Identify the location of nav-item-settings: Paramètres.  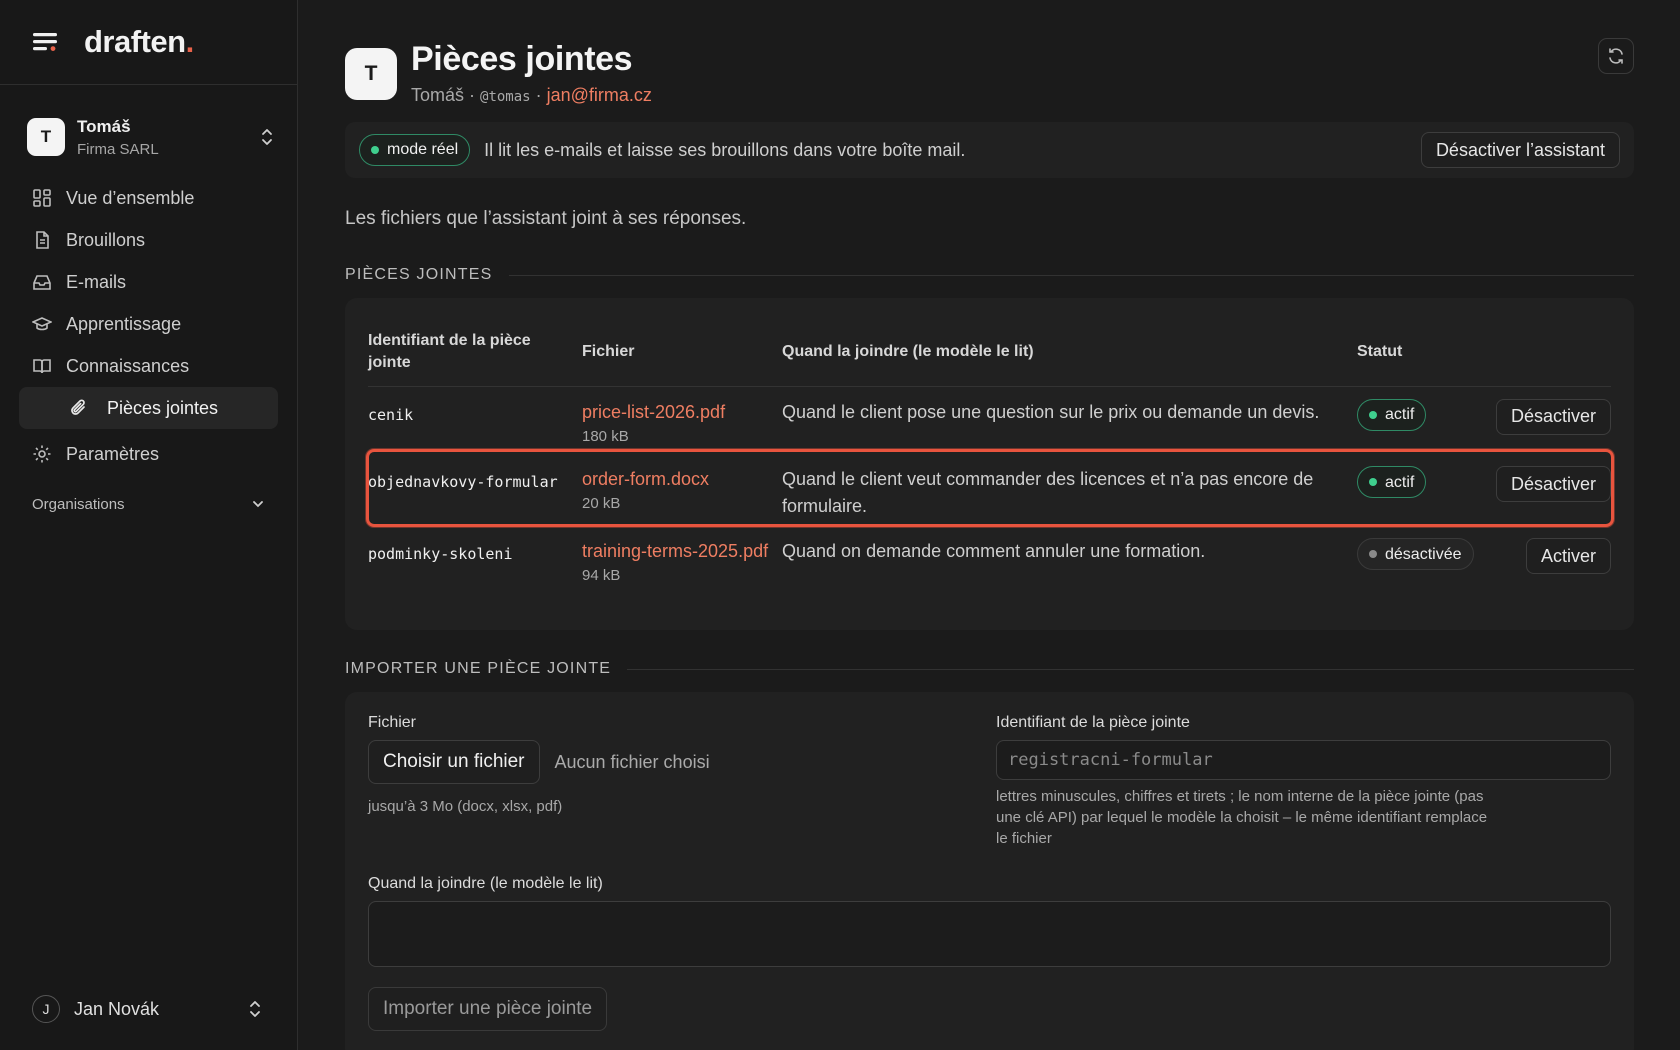
(148, 454).